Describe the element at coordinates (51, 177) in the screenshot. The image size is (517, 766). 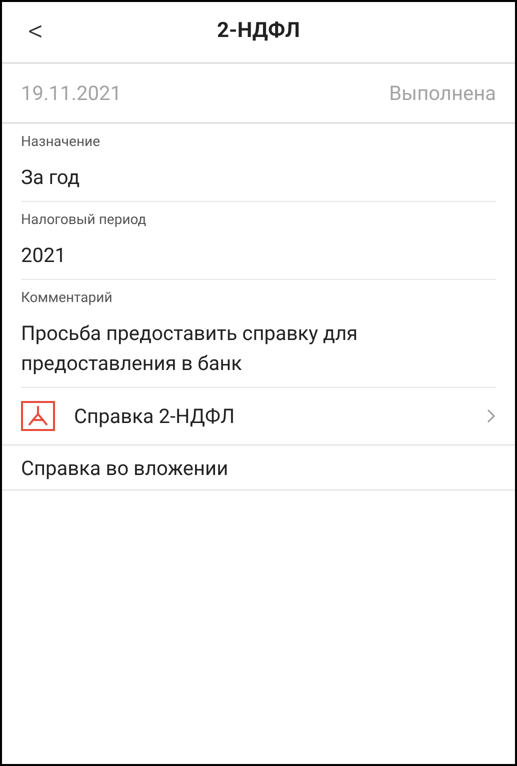
I see `field-value: За год` at that location.